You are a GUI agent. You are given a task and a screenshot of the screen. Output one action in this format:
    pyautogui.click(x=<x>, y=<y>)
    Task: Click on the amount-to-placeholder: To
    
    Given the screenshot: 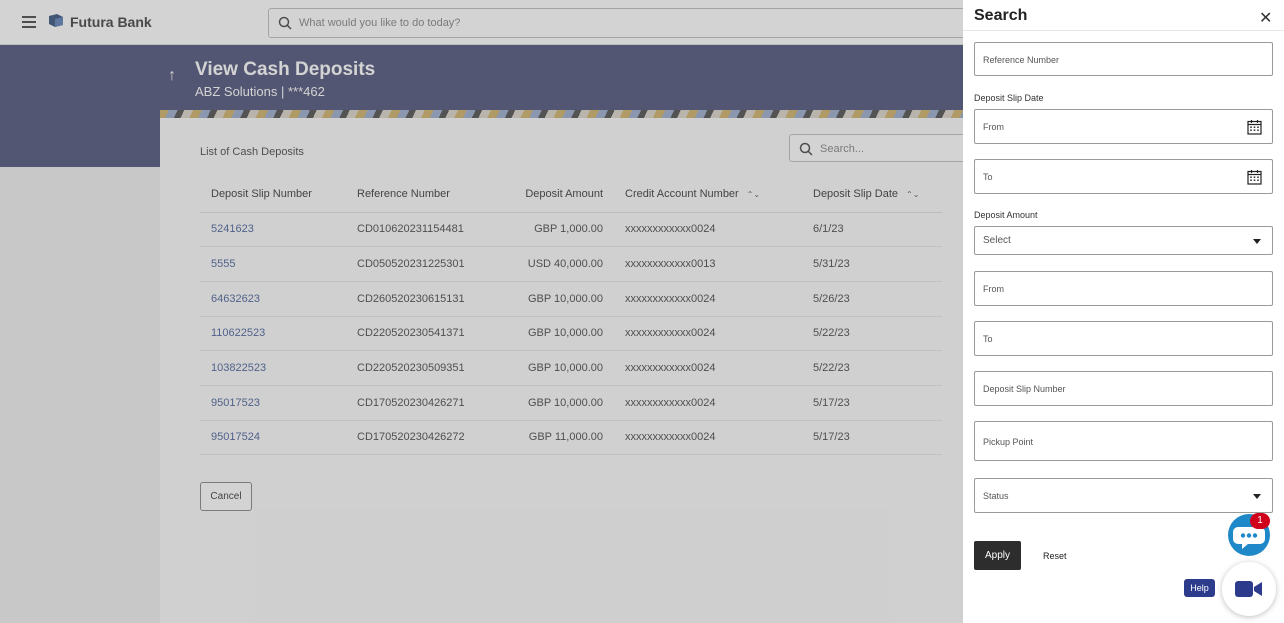 What is the action you would take?
    pyautogui.click(x=988, y=339)
    